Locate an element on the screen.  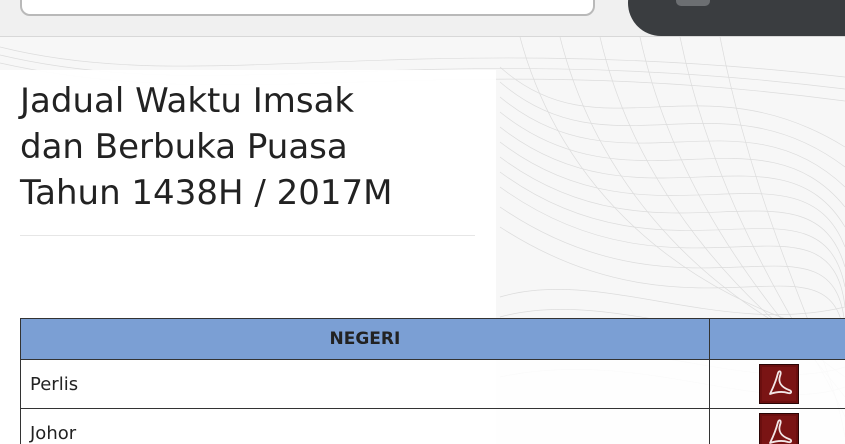
table-row: Perlis is located at coordinates (432, 384).